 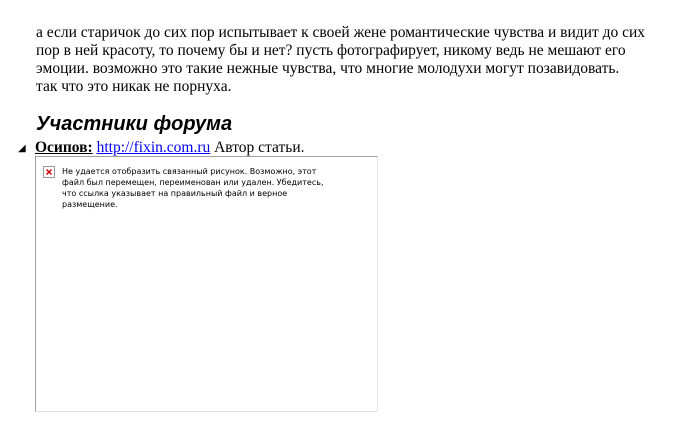 What do you see at coordinates (90, 204) in the screenshot?
I see `message-line: размещение.` at bounding box center [90, 204].